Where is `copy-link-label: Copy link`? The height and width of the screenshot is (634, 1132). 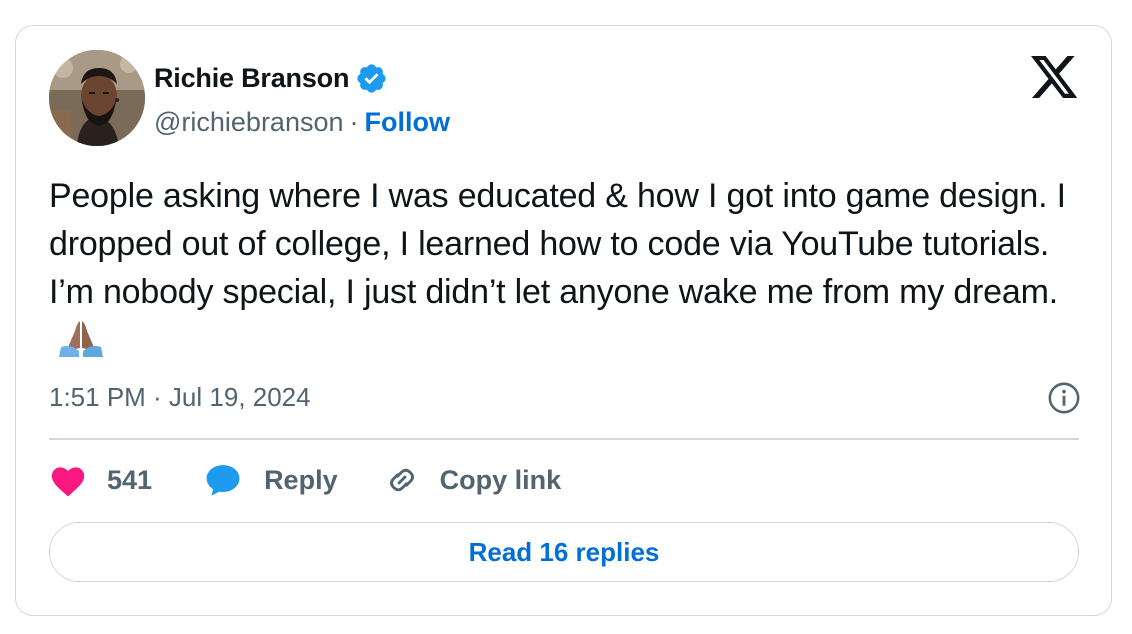 copy-link-label: Copy link is located at coordinates (500, 479).